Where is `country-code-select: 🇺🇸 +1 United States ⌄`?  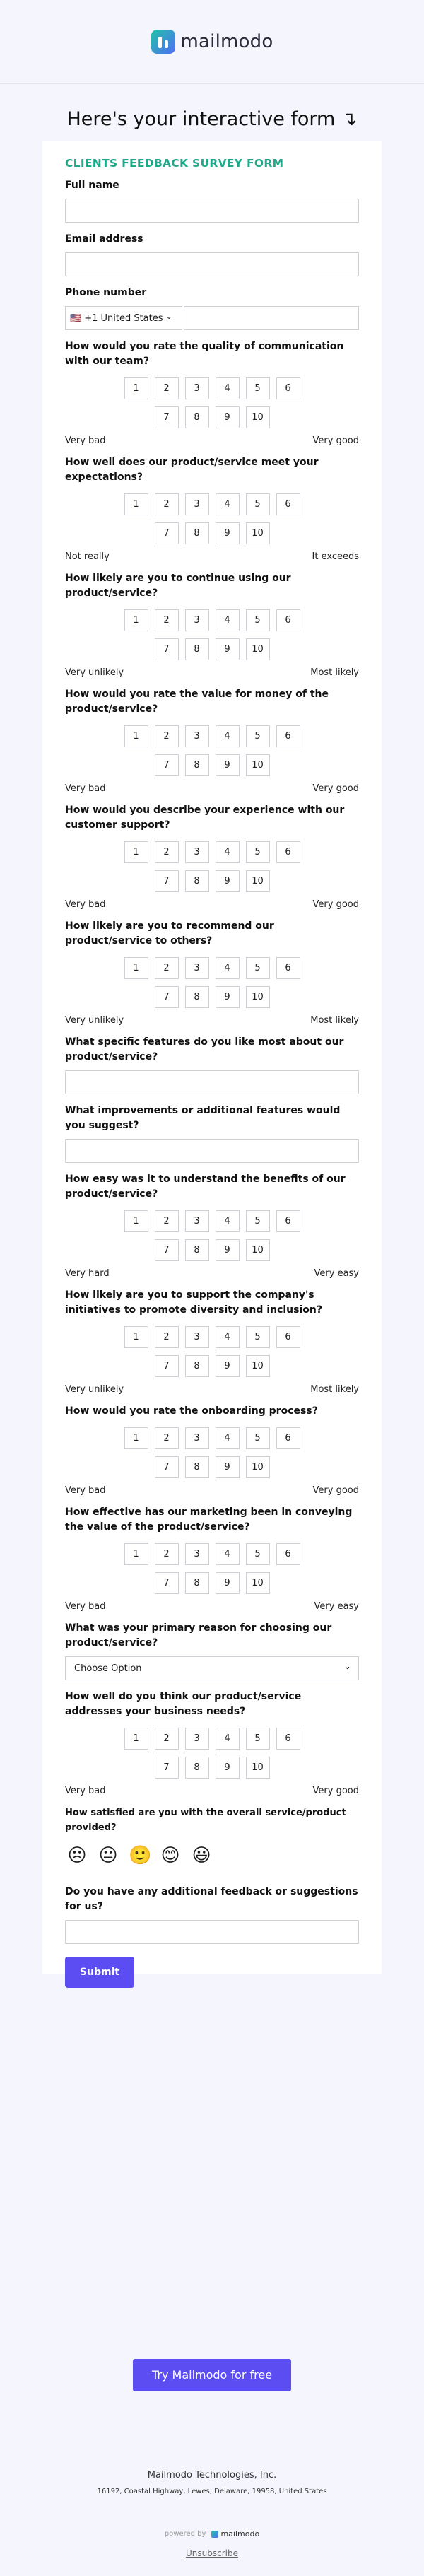
country-code-select: 🇺🇸 +1 United States ⌄ is located at coordinates (123, 318).